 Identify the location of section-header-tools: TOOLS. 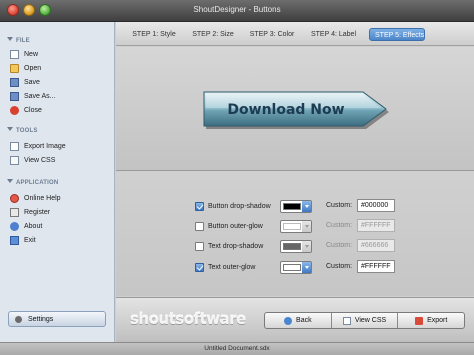
(22, 130).